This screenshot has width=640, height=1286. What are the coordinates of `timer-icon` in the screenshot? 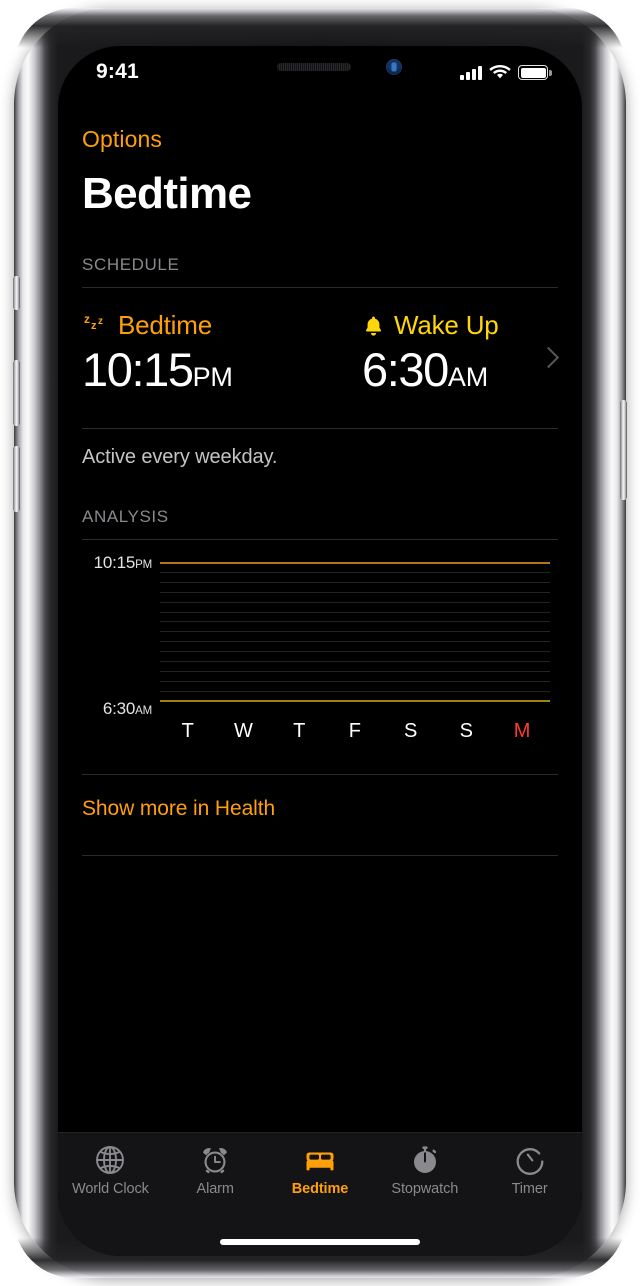 It's located at (530, 1161).